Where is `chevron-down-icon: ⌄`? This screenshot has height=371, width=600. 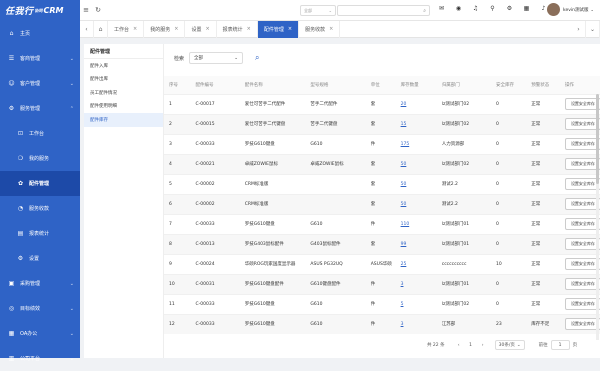
chevron-down-icon: ⌄ is located at coordinates (330, 10).